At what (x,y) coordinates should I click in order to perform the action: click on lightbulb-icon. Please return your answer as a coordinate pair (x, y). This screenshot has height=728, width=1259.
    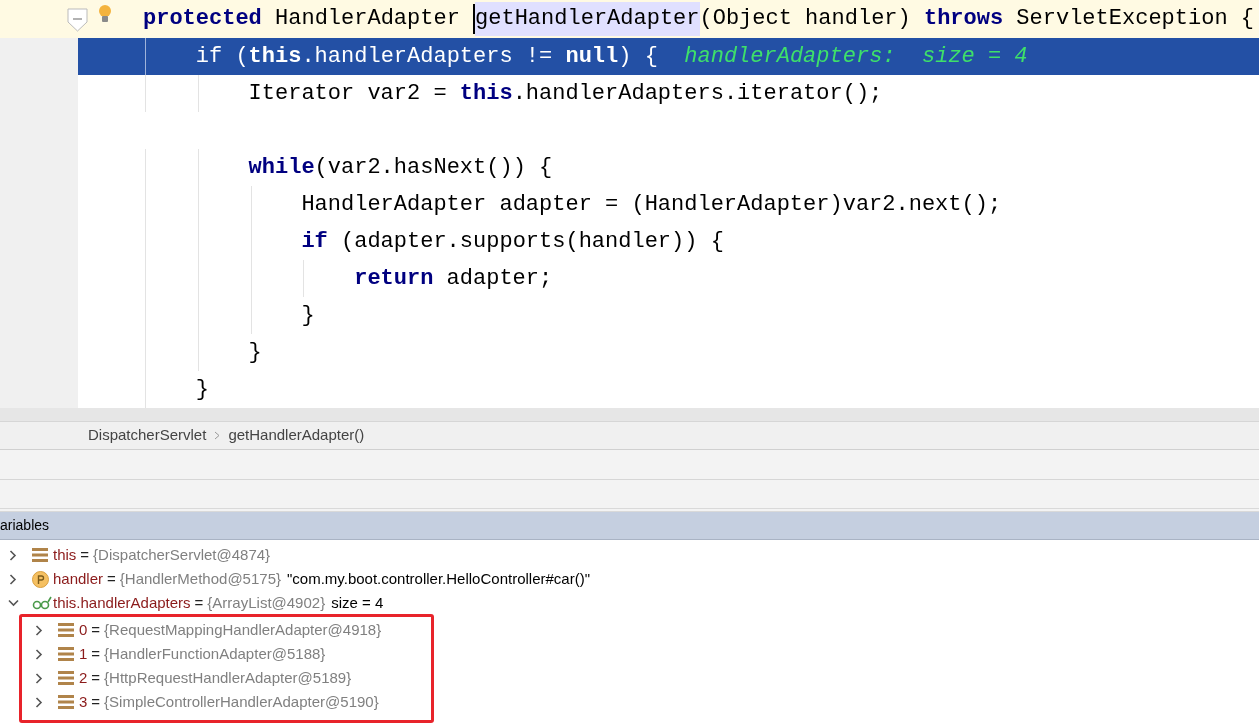
    Looking at the image, I should click on (105, 14).